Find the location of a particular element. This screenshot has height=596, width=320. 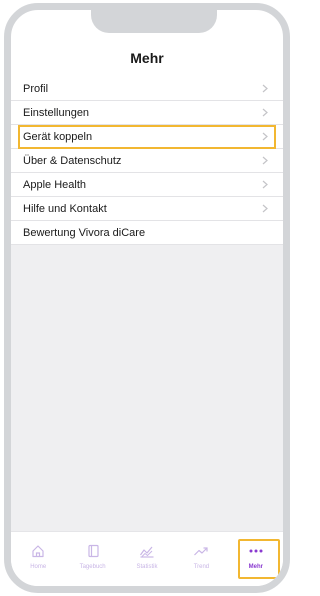

tab-trend: Trend is located at coordinates (201, 559).